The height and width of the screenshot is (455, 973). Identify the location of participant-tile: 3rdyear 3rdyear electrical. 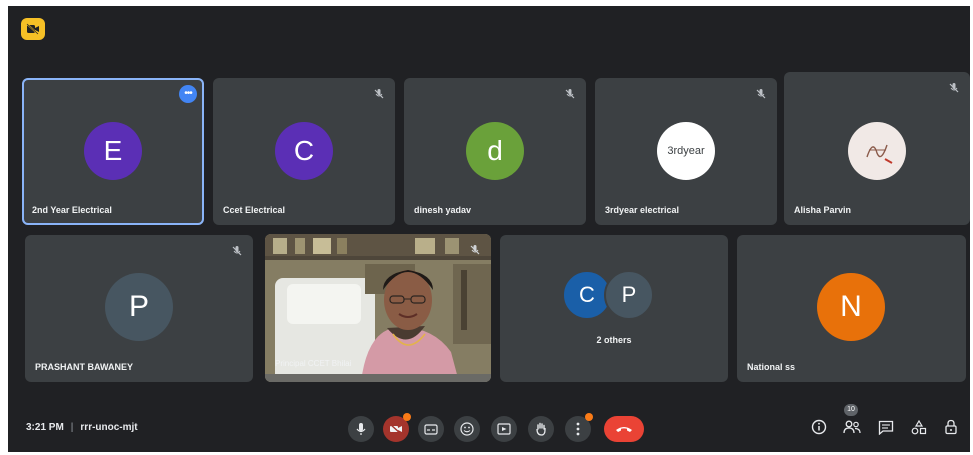
(686, 151).